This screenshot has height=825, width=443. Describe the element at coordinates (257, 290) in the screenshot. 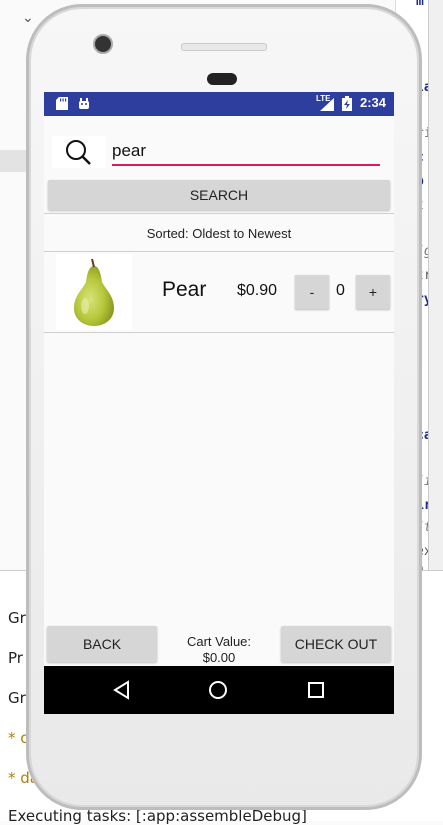

I see `item-price: $0.90` at that location.